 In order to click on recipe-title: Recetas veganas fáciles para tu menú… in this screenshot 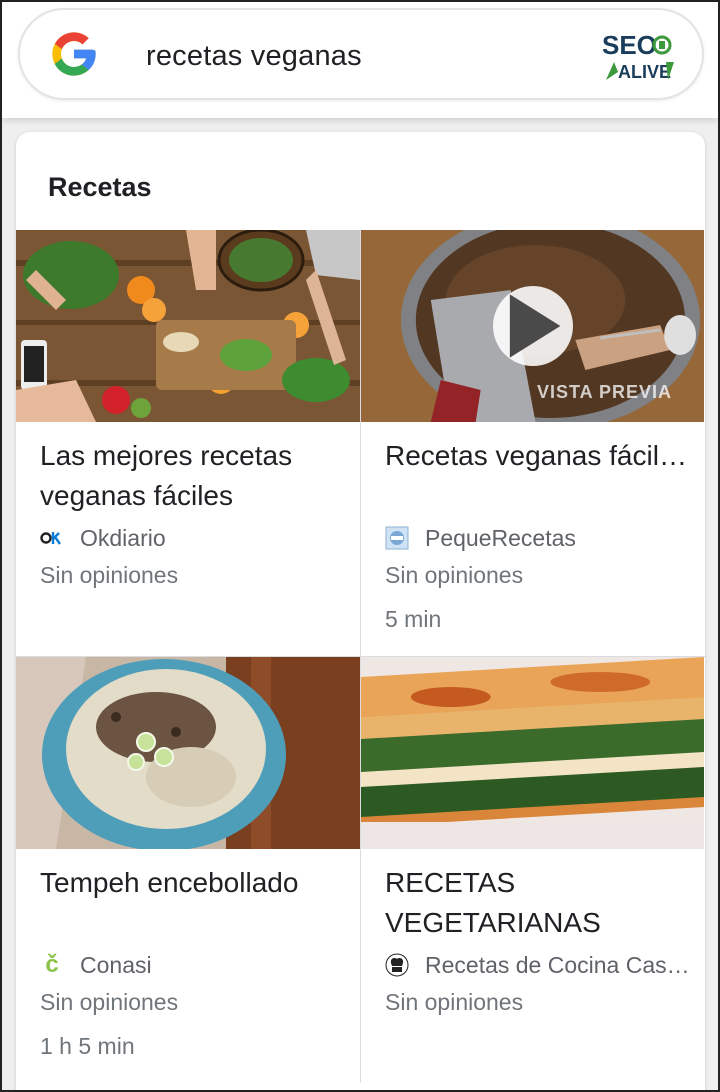, I will do `click(538, 456)`.